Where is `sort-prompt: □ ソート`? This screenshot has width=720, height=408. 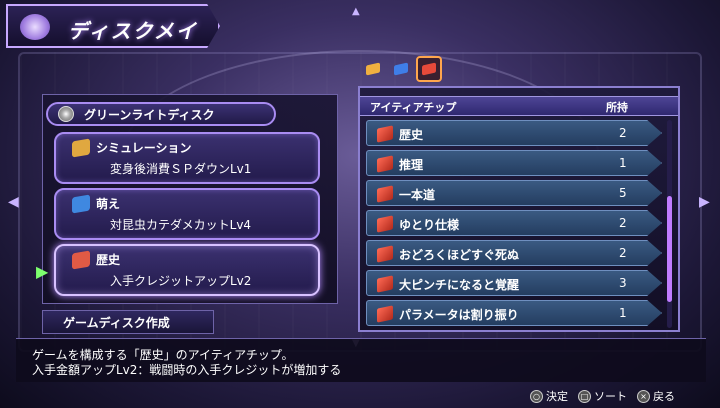
sort-prompt: □ ソート is located at coordinates (602, 396).